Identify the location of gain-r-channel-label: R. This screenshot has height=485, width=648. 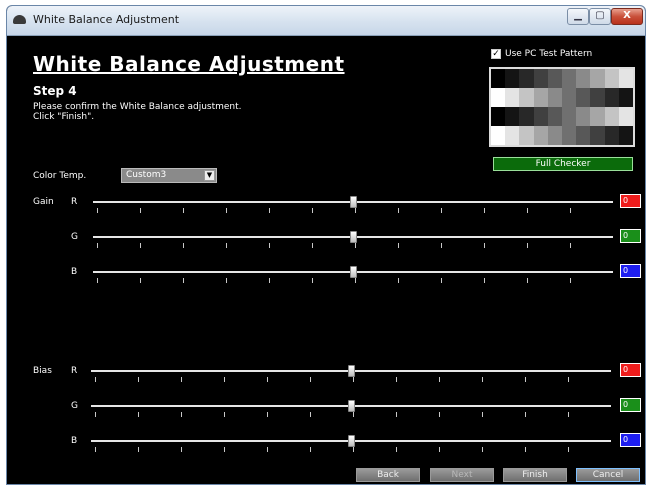
(74, 202).